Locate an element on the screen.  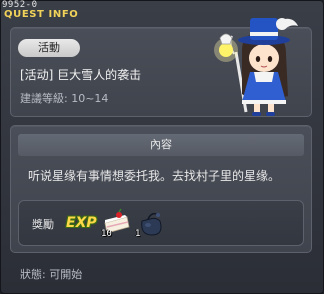
npc-portrait is located at coordinates (256, 67).